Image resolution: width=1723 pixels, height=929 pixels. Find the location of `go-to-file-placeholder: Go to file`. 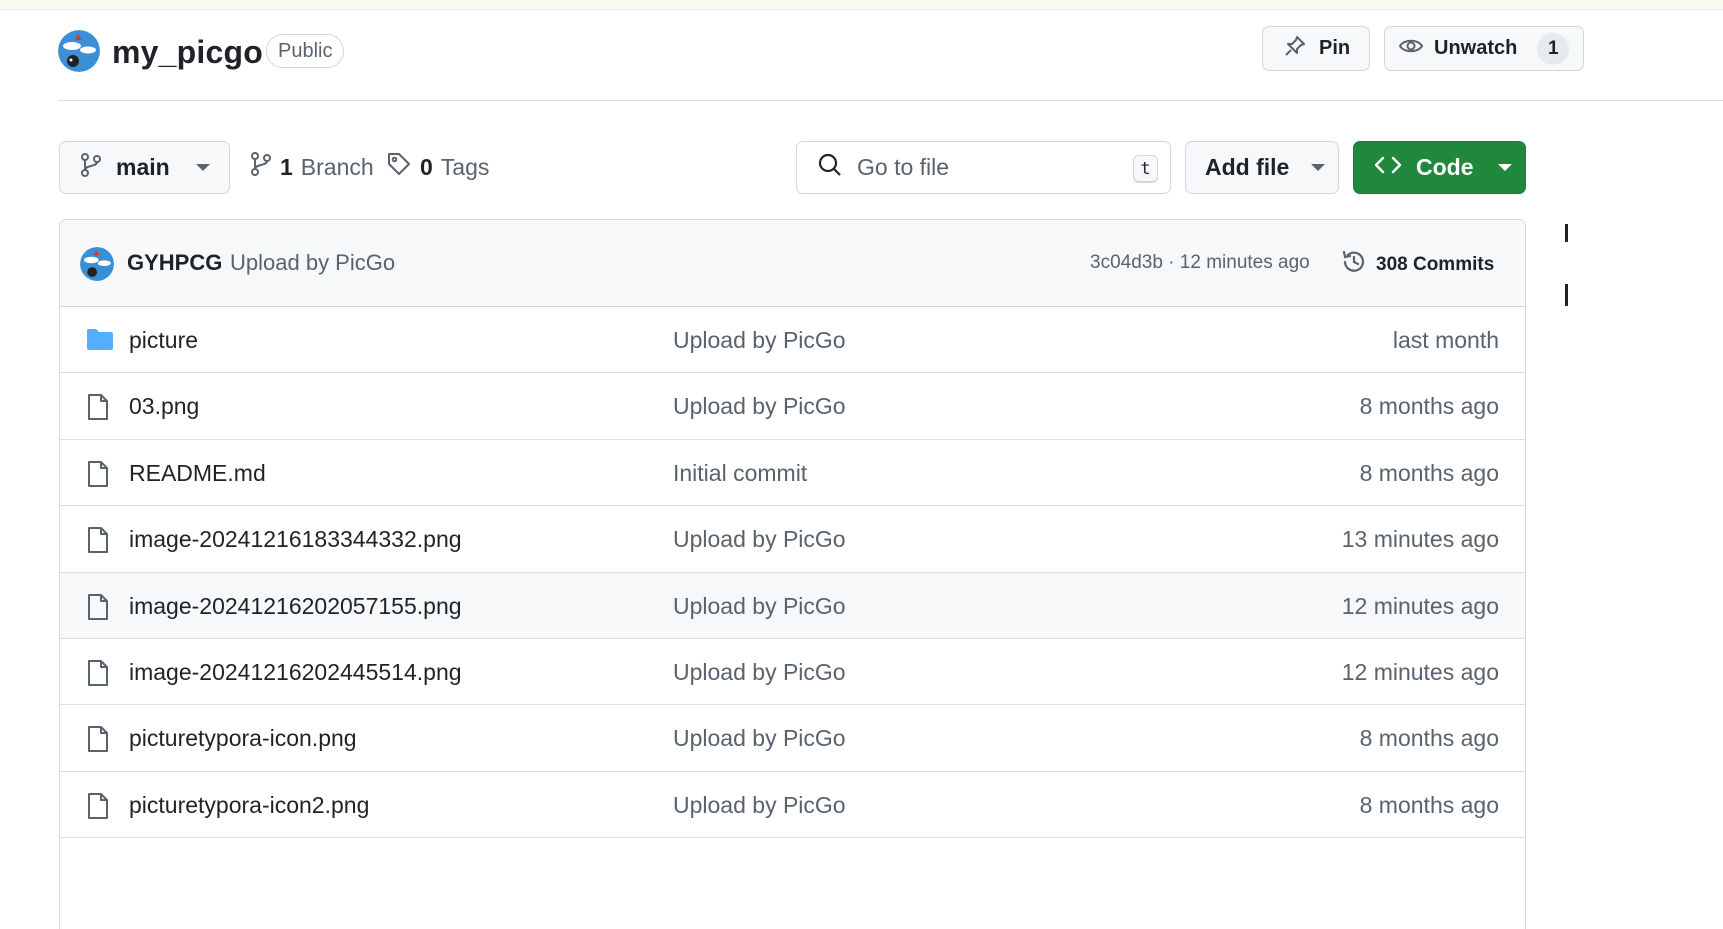

go-to-file-placeholder: Go to file is located at coordinates (903, 167).